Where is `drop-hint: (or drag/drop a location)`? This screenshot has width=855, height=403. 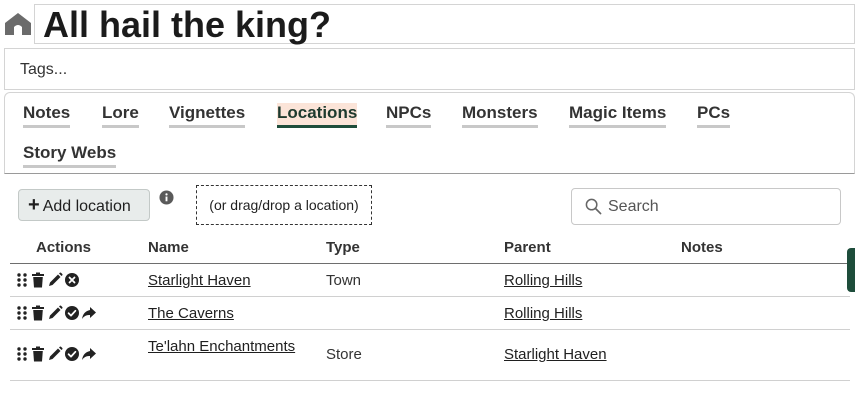
drop-hint: (or drag/drop a location) is located at coordinates (284, 205).